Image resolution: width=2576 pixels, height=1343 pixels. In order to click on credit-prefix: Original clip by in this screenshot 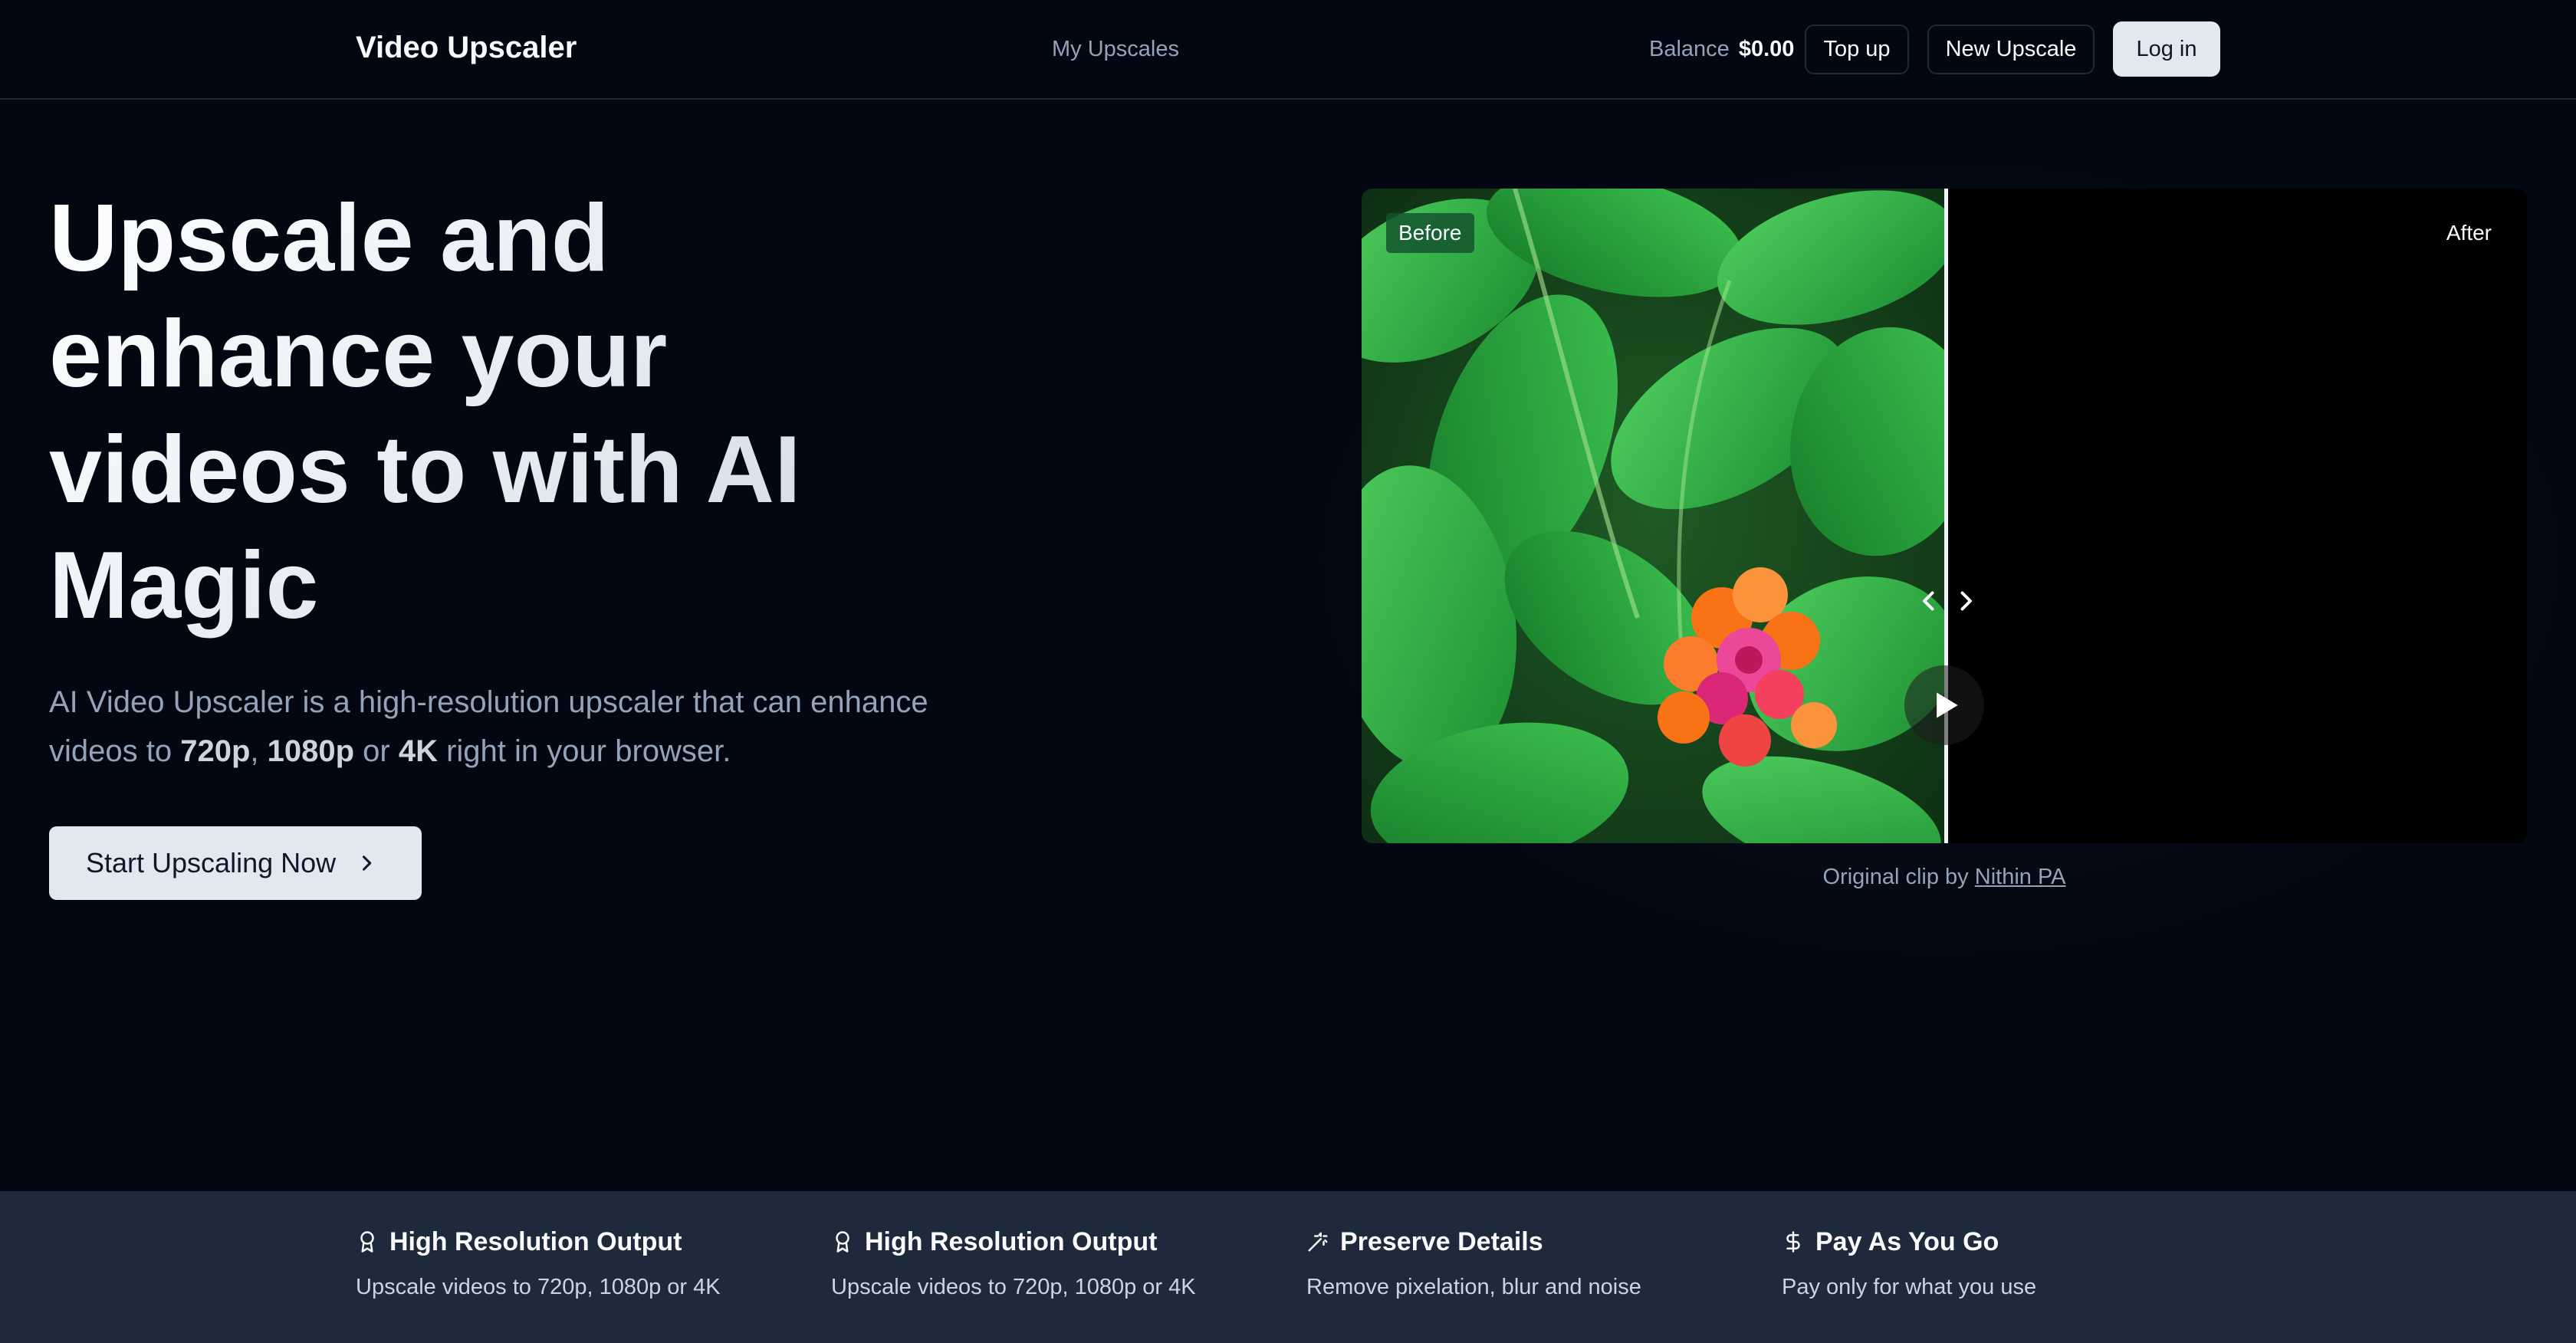, I will do `click(1899, 877)`.